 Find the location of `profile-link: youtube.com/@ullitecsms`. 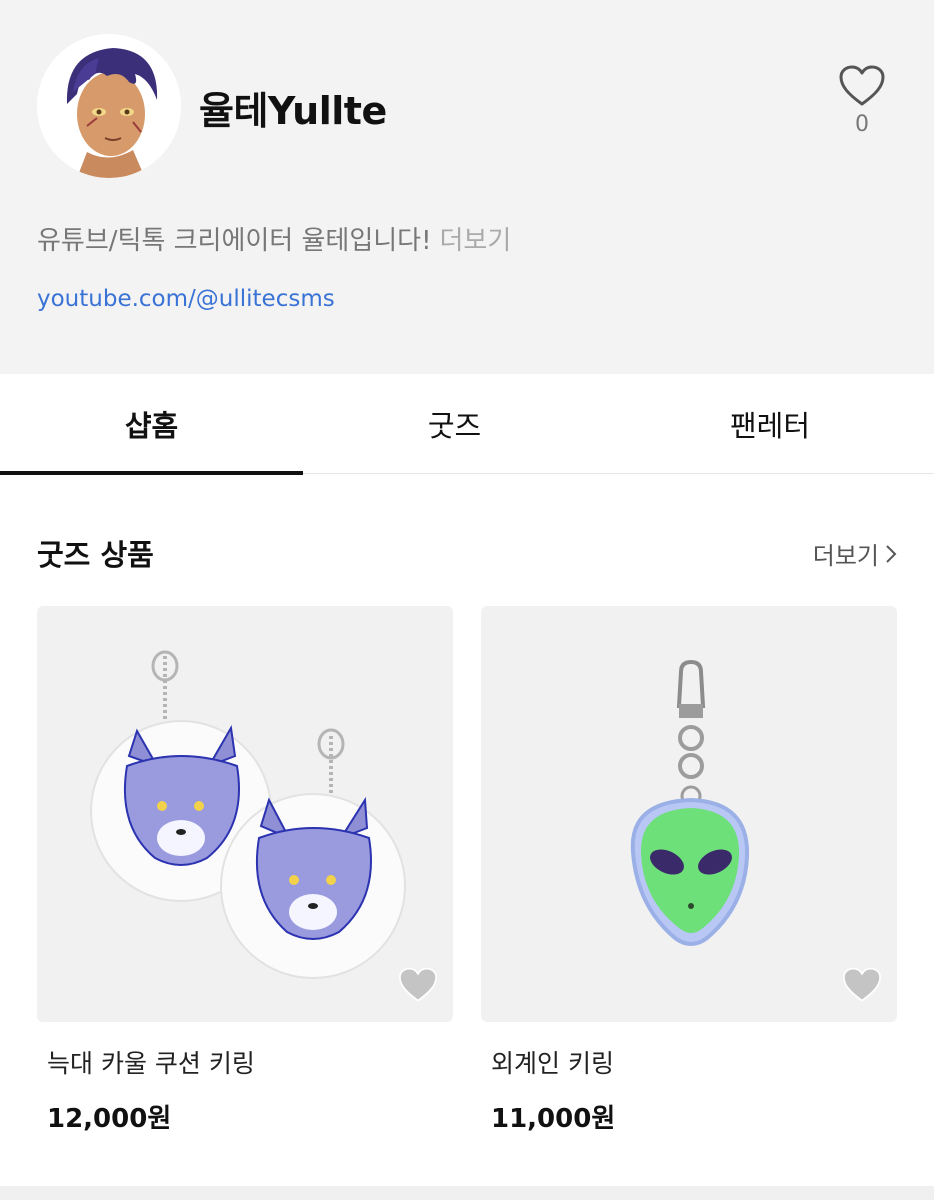

profile-link: youtube.com/@ullitecsms is located at coordinates (186, 299).